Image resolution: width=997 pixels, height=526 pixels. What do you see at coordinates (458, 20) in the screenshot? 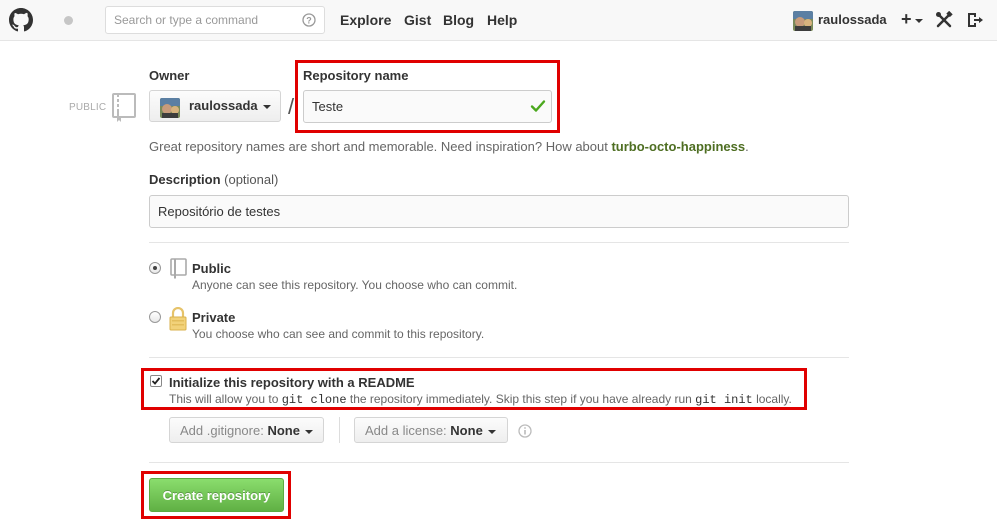
I see `nav-blog: Blog` at bounding box center [458, 20].